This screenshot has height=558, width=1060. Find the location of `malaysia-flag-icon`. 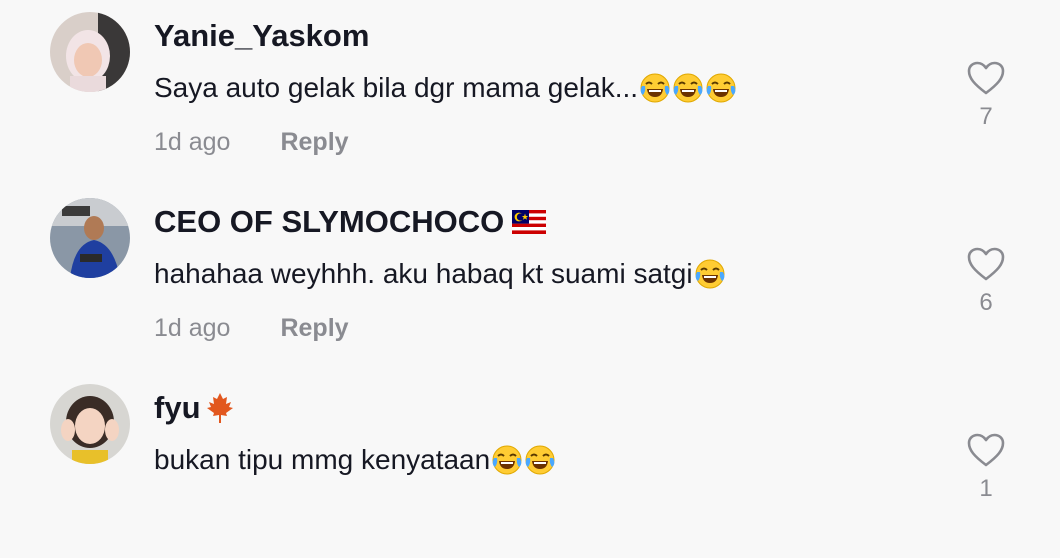

malaysia-flag-icon is located at coordinates (529, 222).